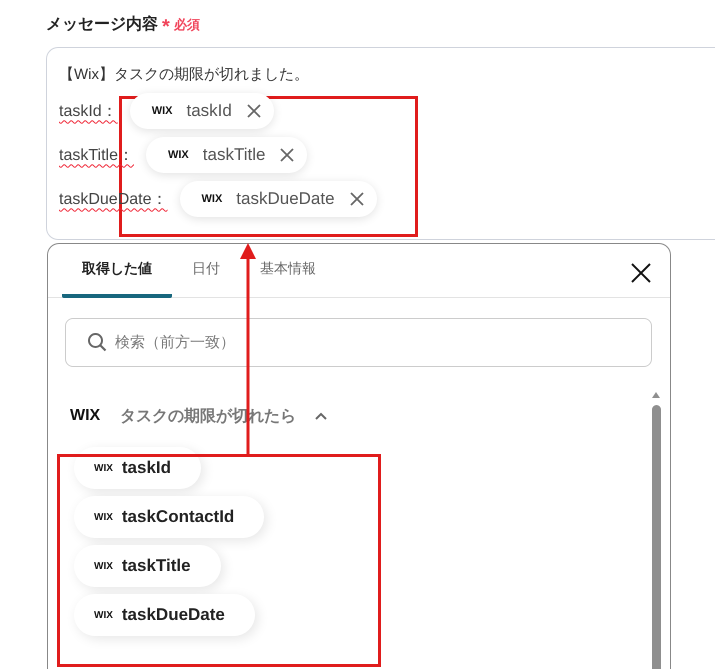 Image resolution: width=715 pixels, height=669 pixels. Describe the element at coordinates (166, 27) in the screenshot. I see `required-mark: *` at that location.